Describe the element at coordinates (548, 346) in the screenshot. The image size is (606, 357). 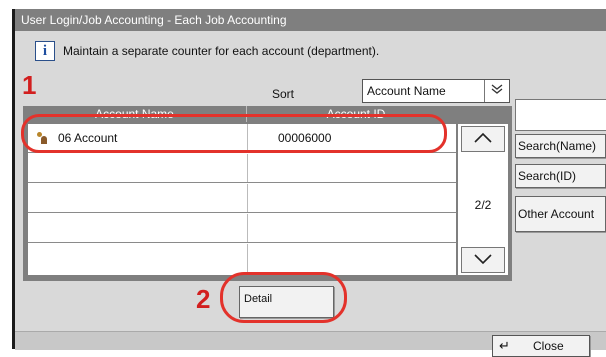
I see `close-label: Close` at that location.